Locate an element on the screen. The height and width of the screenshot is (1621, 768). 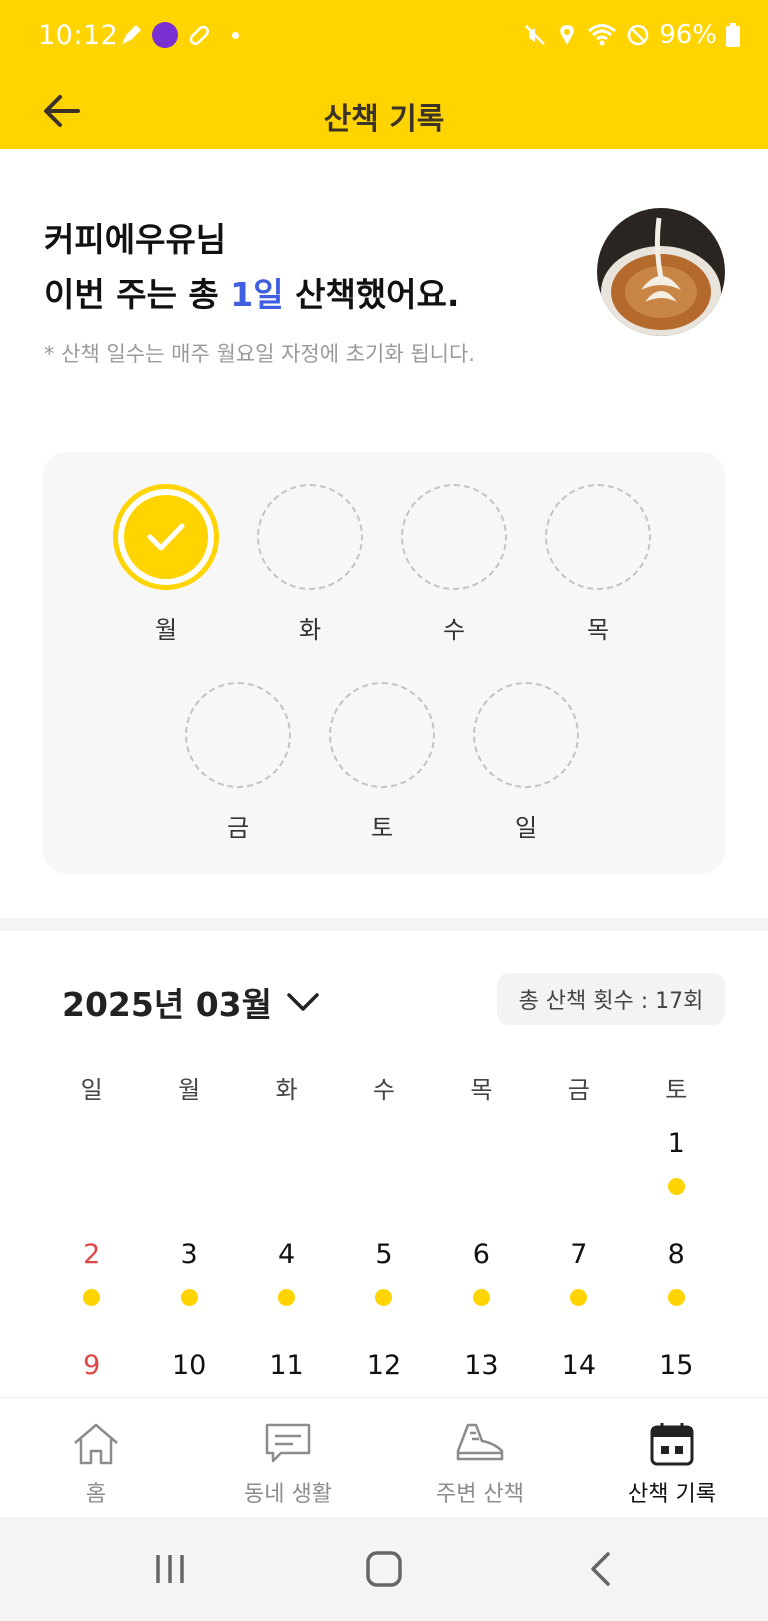
nav-label: 홈 is located at coordinates (96, 1494).